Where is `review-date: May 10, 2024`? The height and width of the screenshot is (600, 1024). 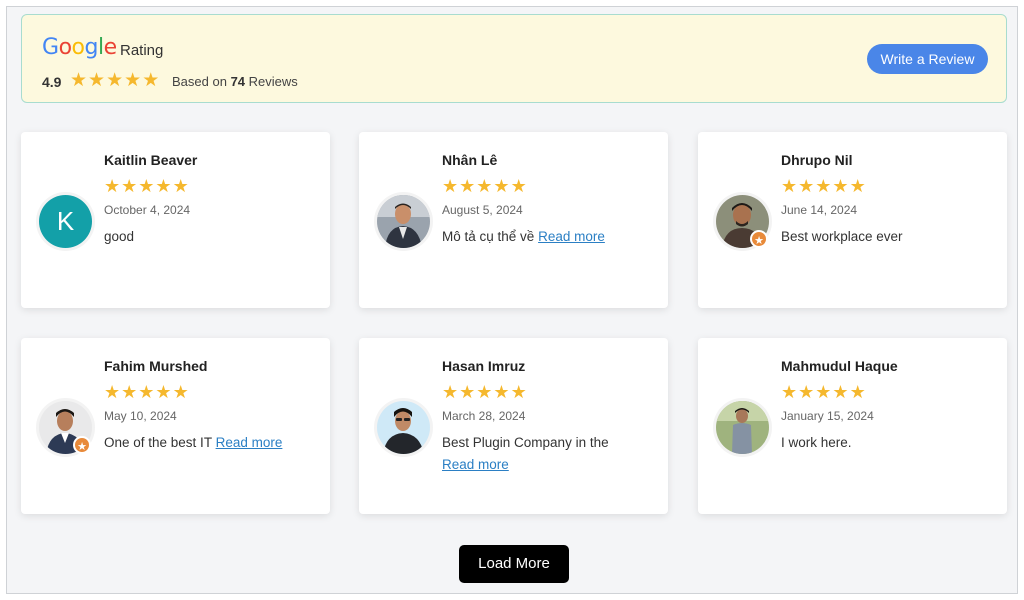
review-date: May 10, 2024 is located at coordinates (140, 416).